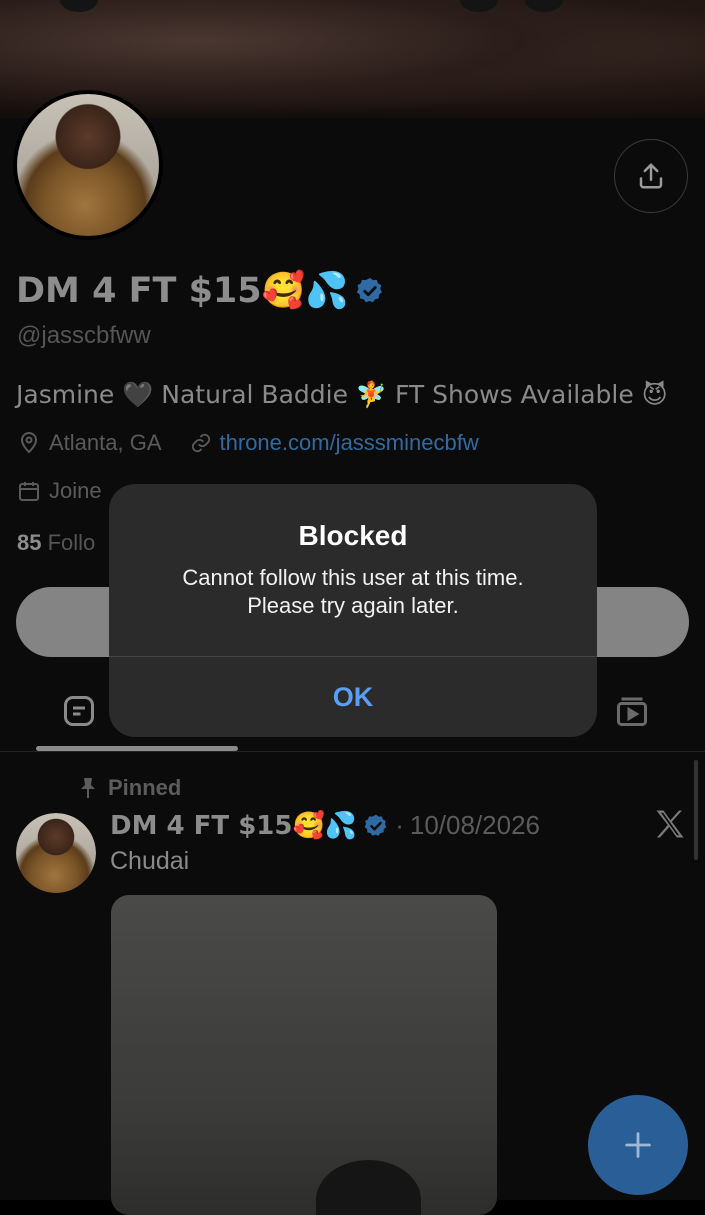  I want to click on location-icon, so click(29, 443).